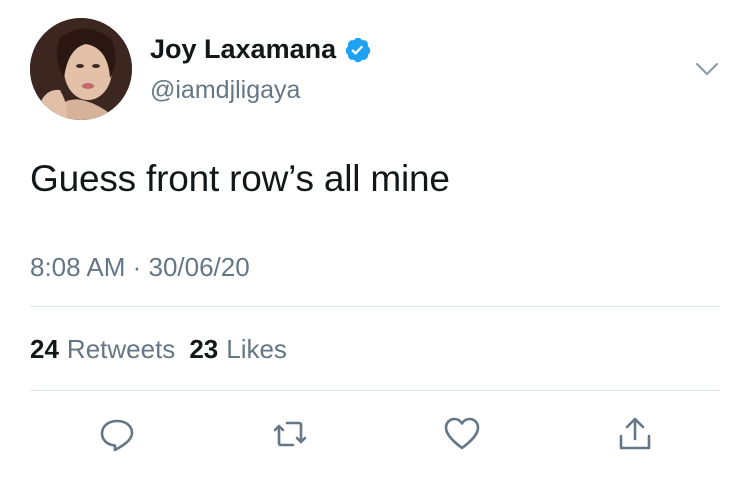 The image size is (750, 479). Describe the element at coordinates (204, 349) in the screenshot. I see `likes-count: 23` at that location.